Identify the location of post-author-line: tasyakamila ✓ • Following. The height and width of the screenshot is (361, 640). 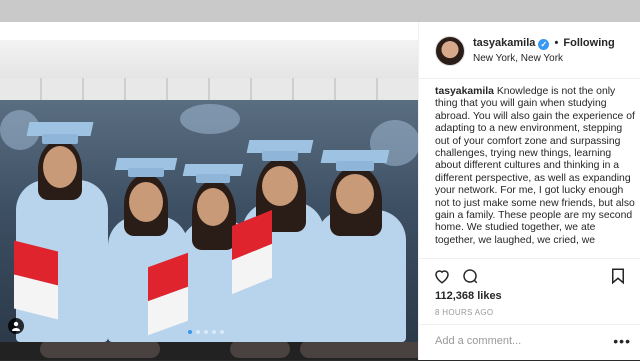
(544, 43).